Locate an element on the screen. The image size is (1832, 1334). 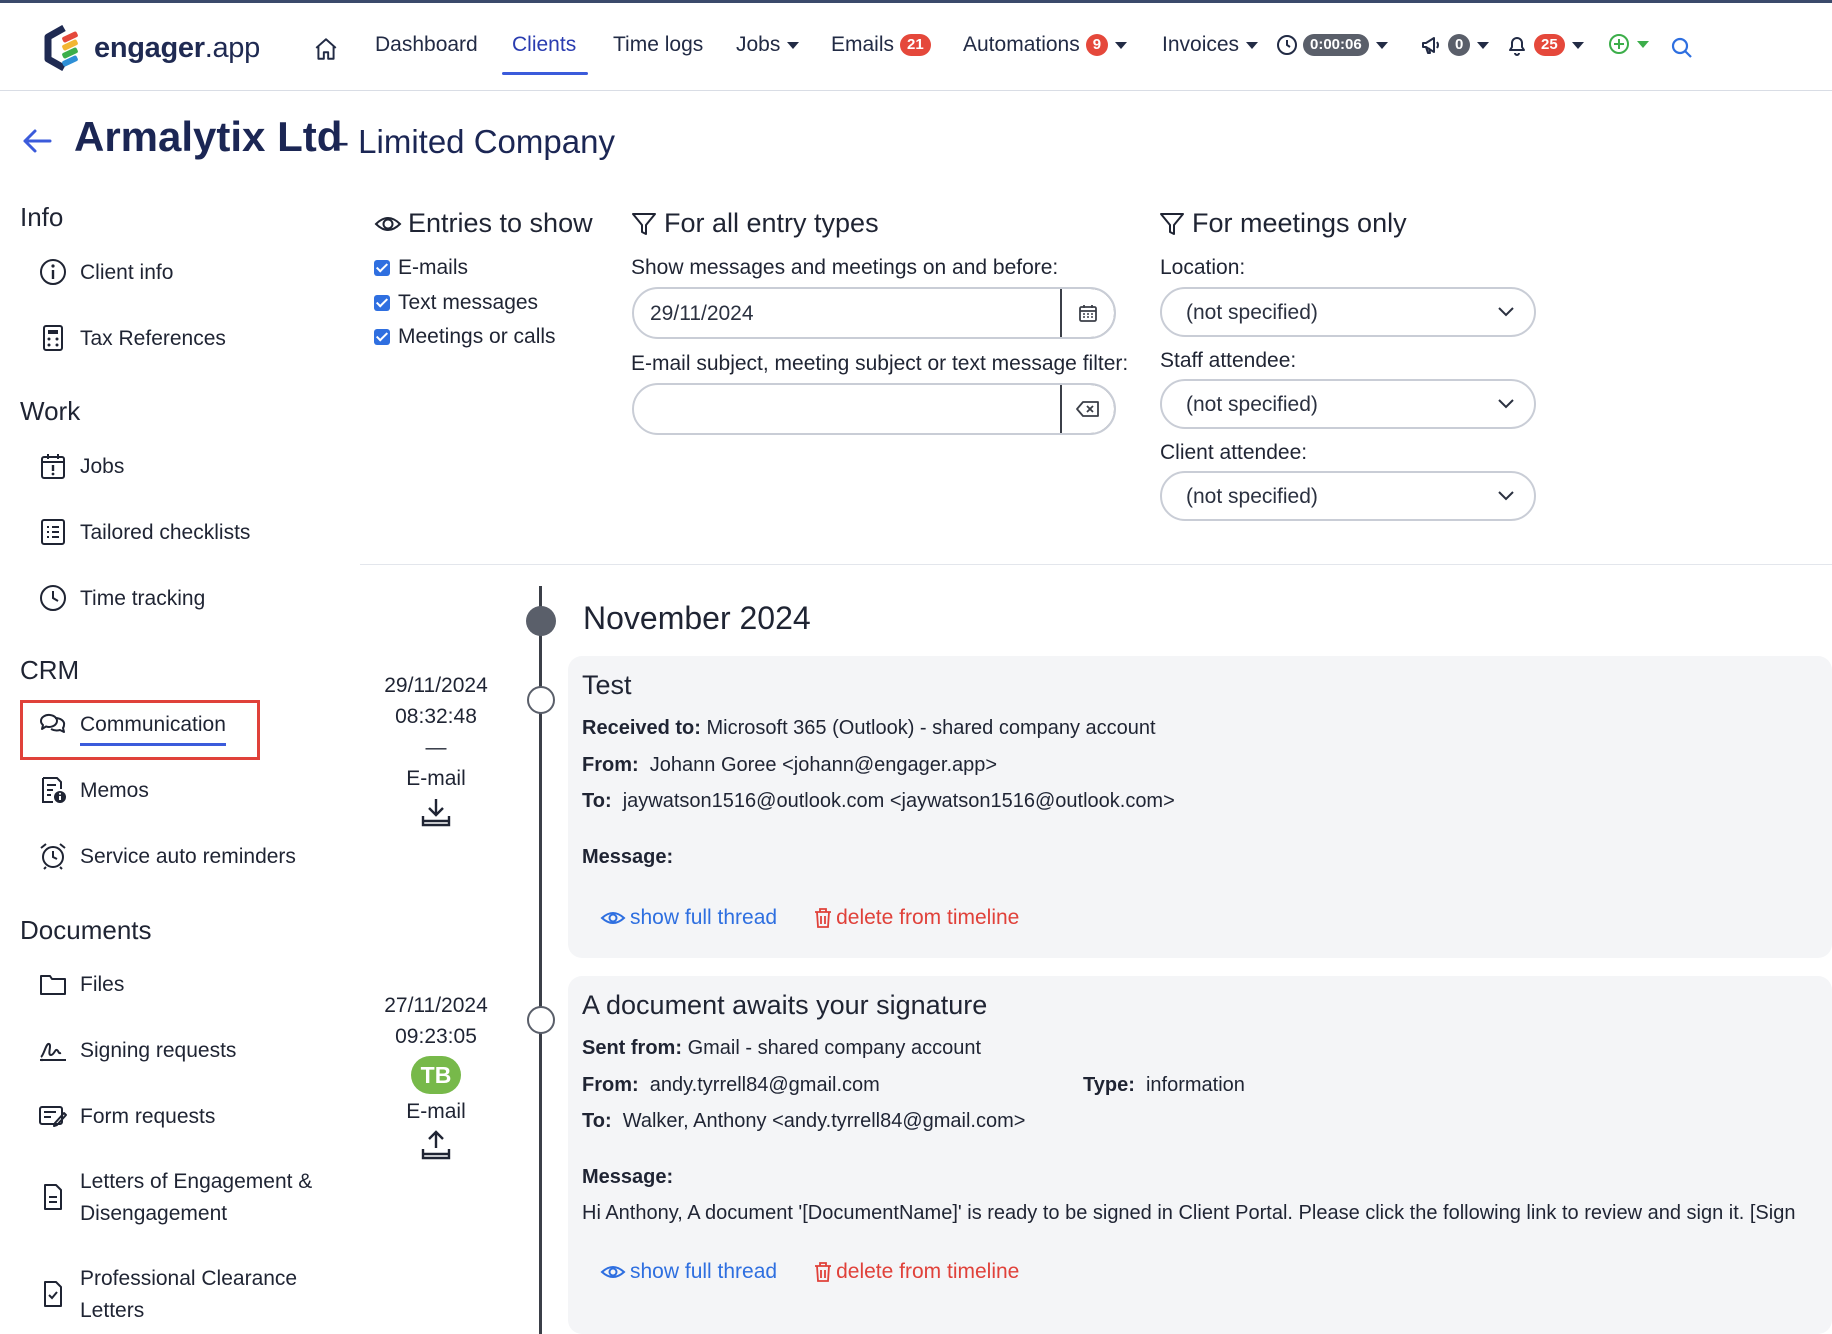
timer-badge: 0:00:06 is located at coordinates (1336, 45).